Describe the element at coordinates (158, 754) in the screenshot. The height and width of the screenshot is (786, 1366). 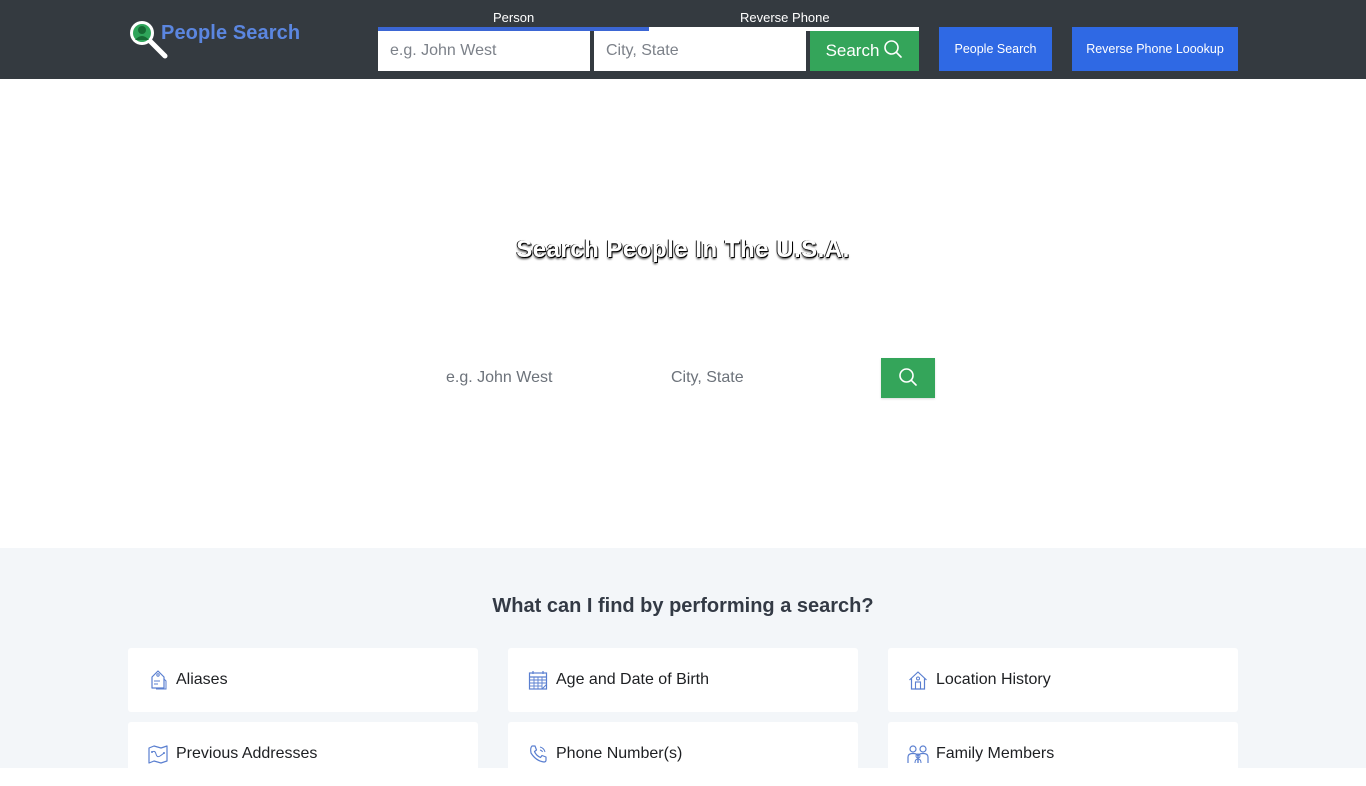
I see `map-icon` at that location.